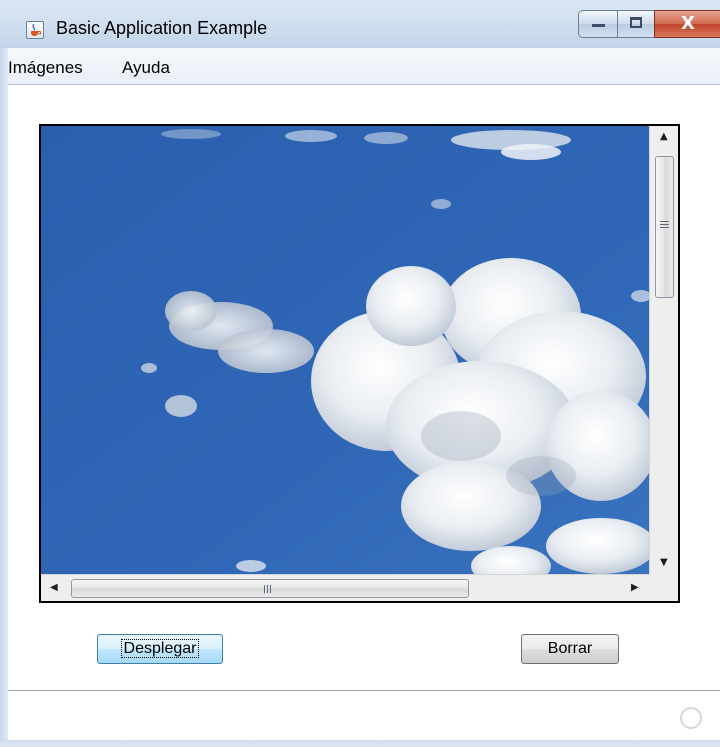  I want to click on maximize-button, so click(636, 24).